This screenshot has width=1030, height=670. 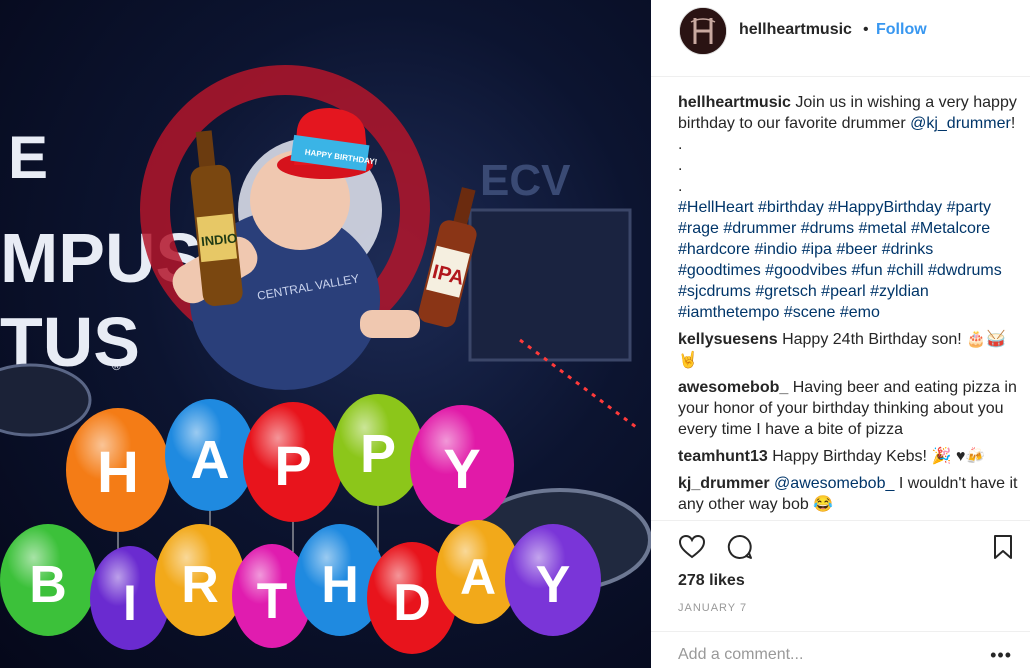 I want to click on avatar, so click(x=703, y=31).